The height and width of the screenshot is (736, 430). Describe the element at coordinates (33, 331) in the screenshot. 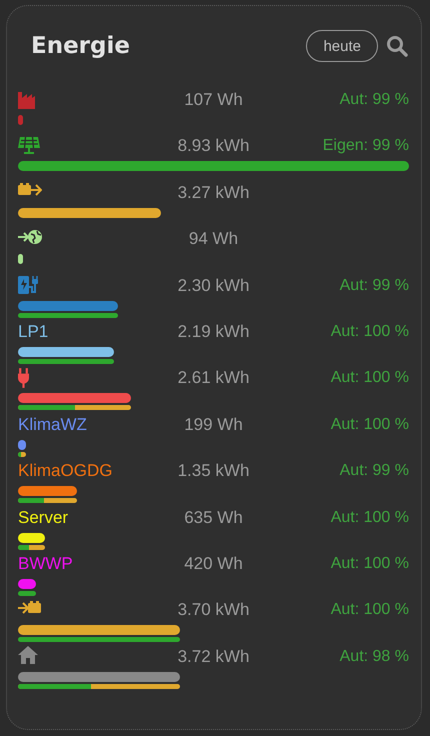

I see `consumer-label: LP1` at that location.